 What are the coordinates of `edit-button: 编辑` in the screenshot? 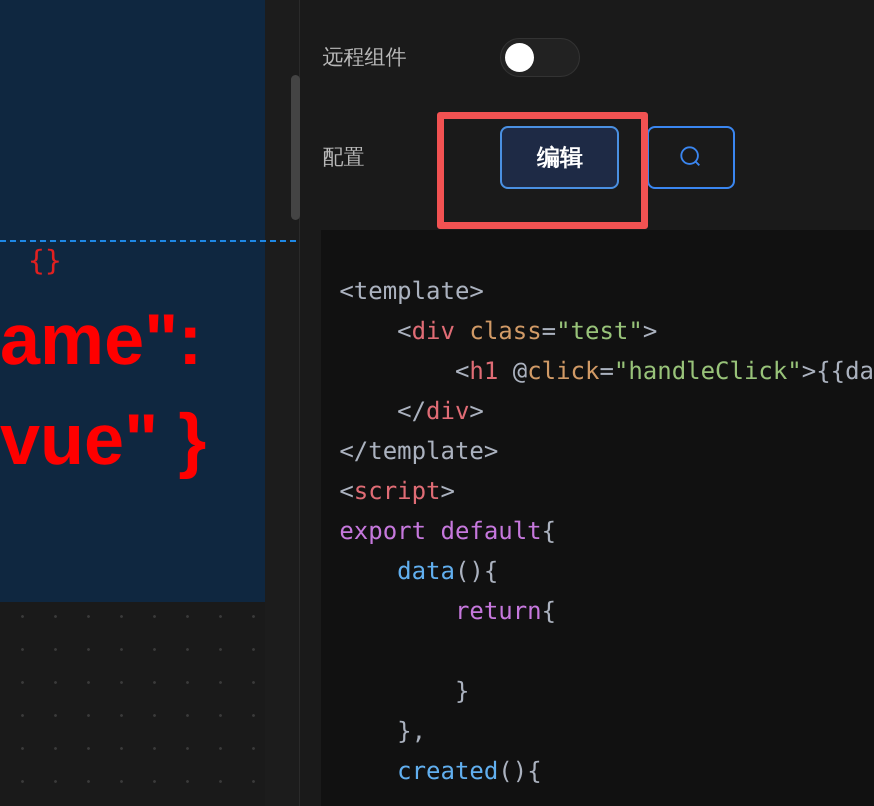 It's located at (560, 157).